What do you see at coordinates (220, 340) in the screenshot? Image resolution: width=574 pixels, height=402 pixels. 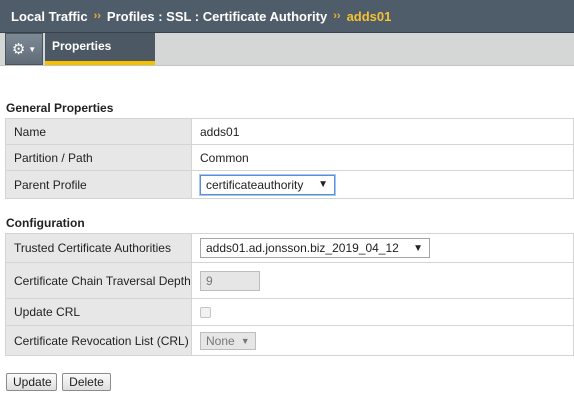 I see `crl-value: None` at bounding box center [220, 340].